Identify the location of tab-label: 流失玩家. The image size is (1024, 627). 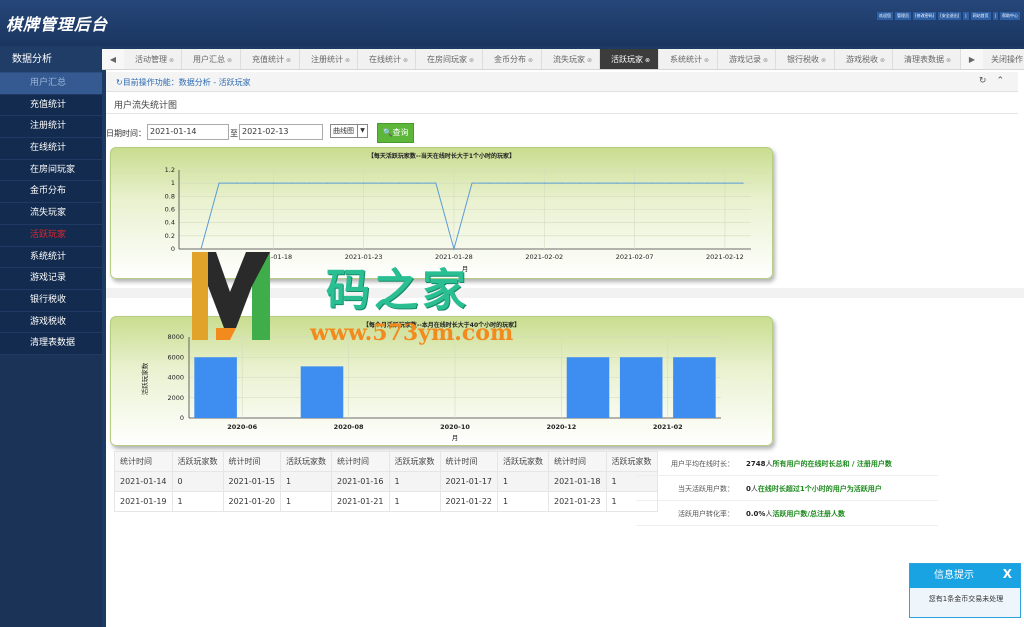
(569, 59).